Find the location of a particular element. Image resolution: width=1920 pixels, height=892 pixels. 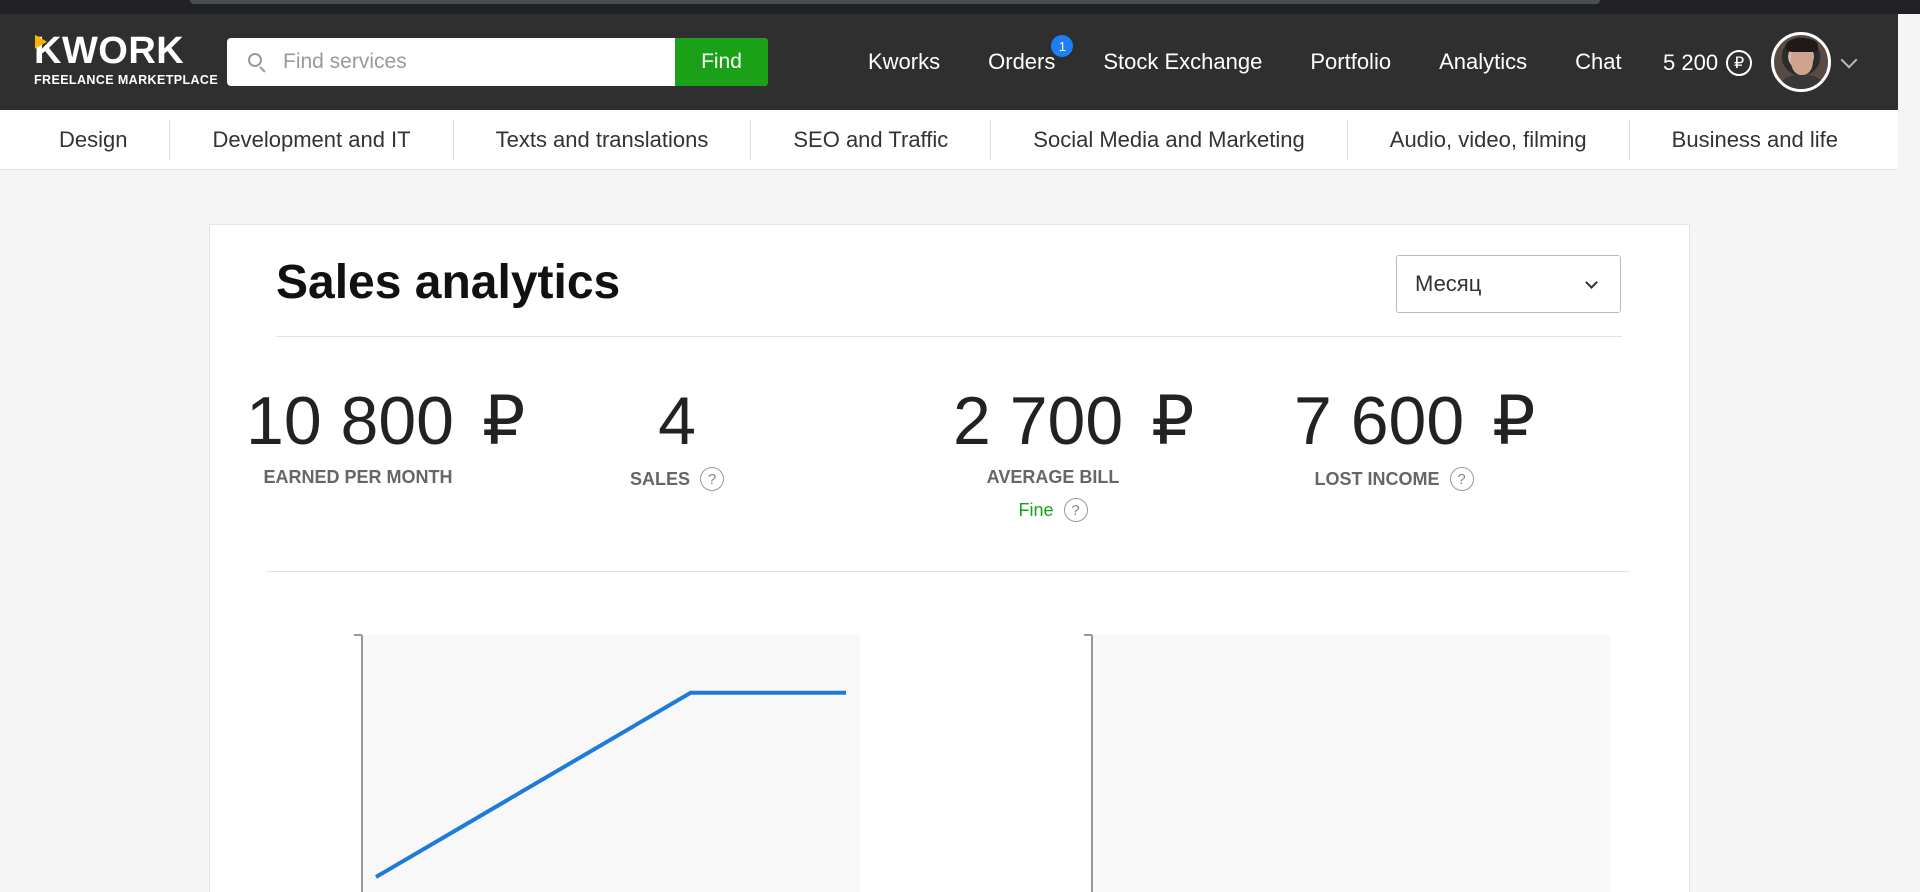

stat-sales-value: 4 is located at coordinates (677, 421).